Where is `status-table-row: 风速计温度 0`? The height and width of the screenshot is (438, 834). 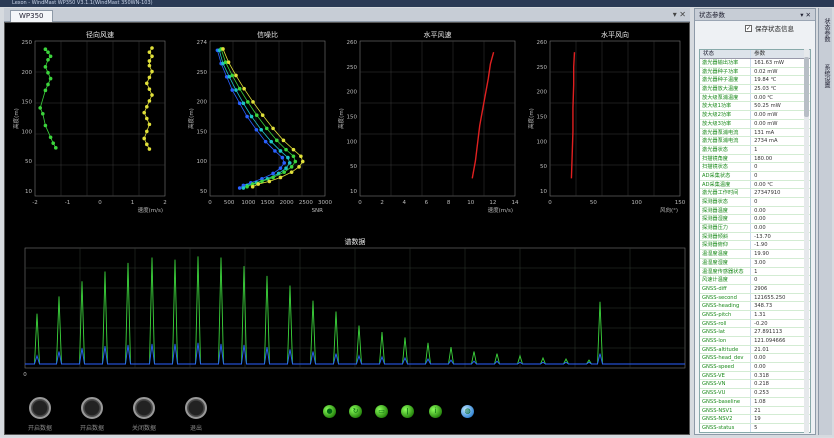
status-table-row: 风速计温度 0 is located at coordinates (755, 280).